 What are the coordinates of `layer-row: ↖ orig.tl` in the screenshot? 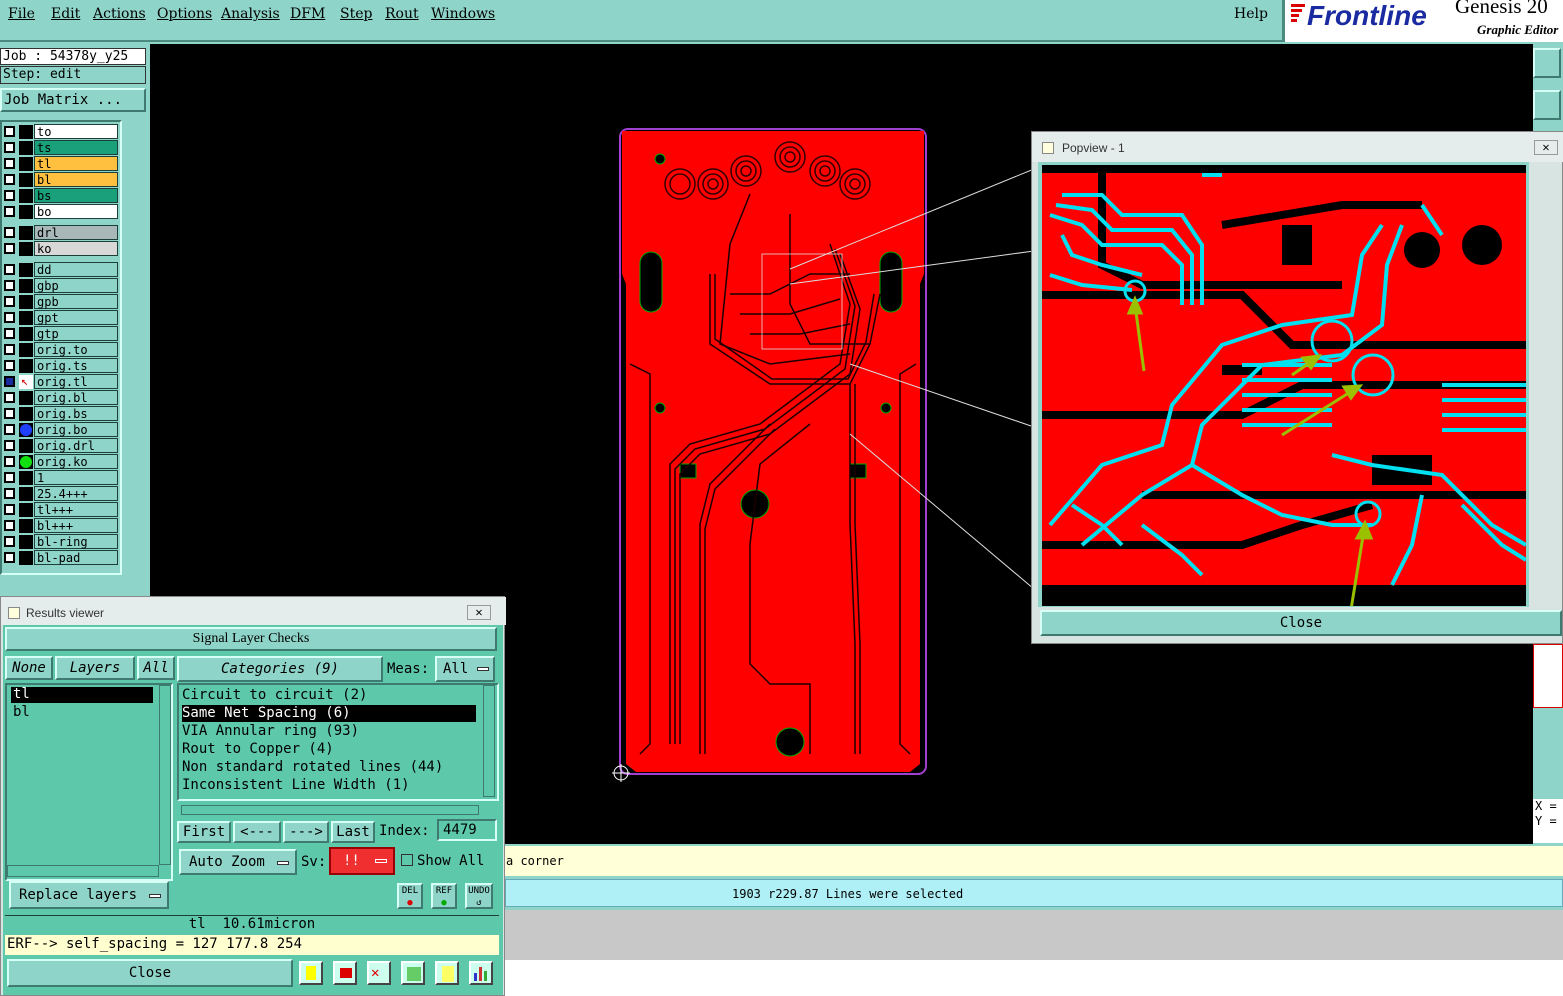 It's located at (61, 382).